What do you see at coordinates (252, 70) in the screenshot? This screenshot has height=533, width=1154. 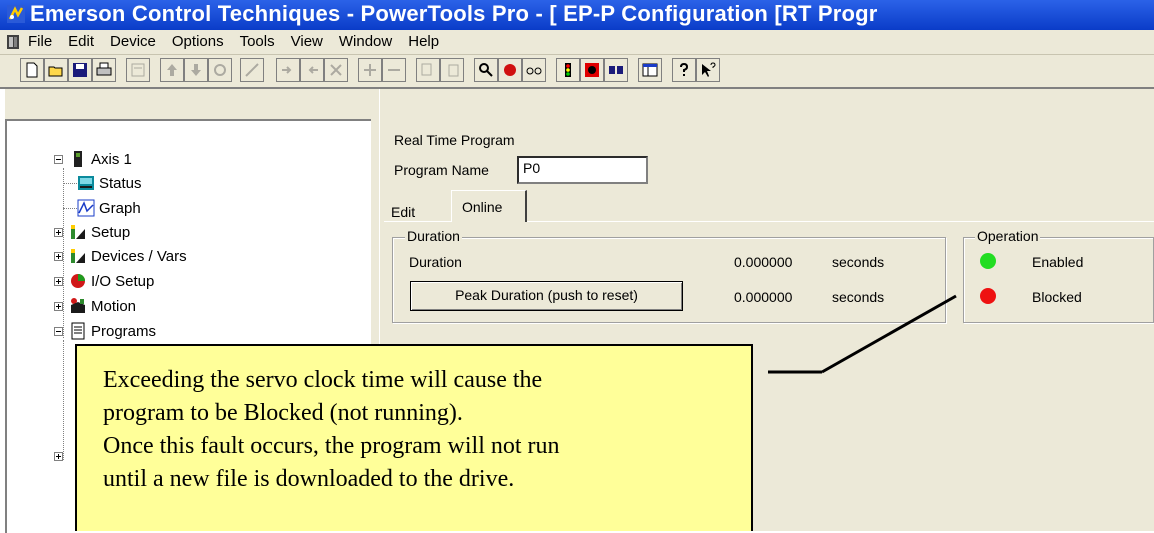 I see `disconnect-button` at bounding box center [252, 70].